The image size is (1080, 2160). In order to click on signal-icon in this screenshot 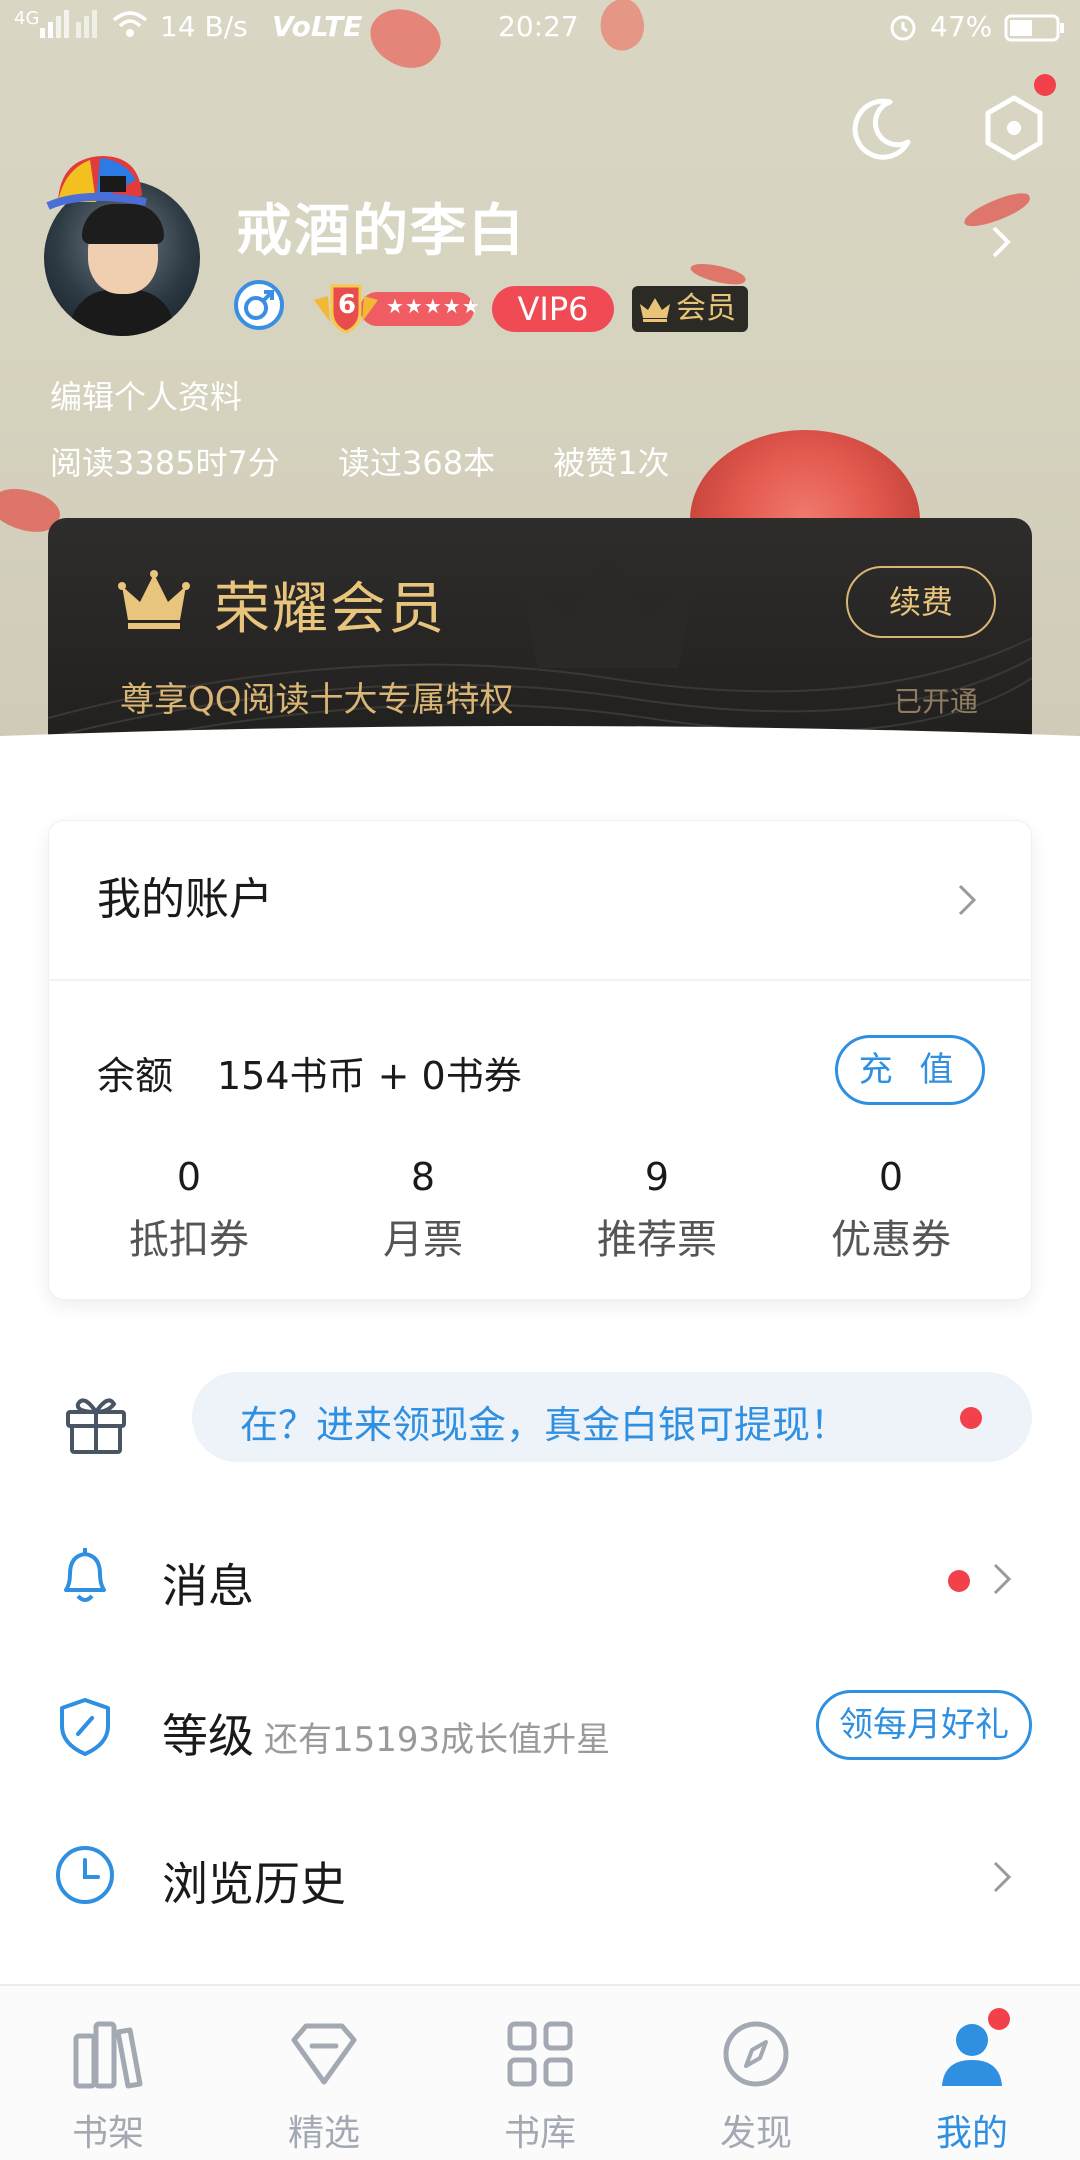, I will do `click(72, 27)`.